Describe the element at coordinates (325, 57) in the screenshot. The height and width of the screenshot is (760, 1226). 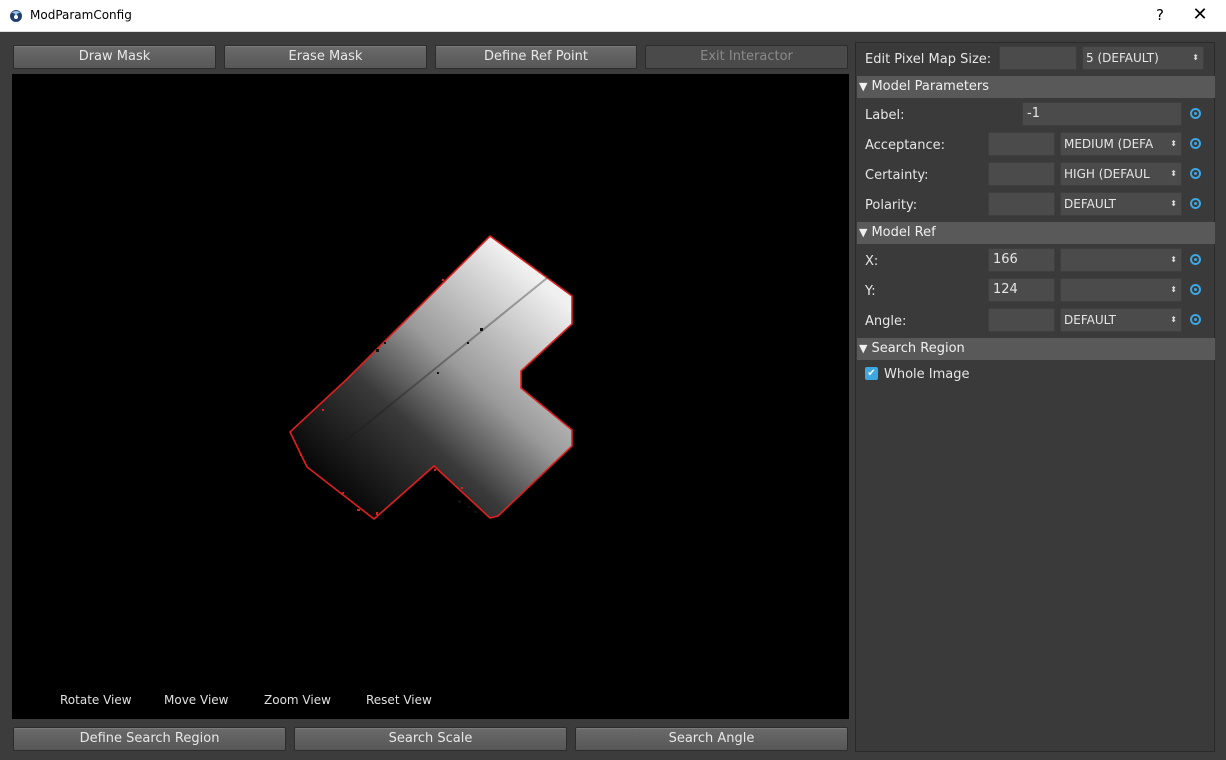
I see `erase-mask-button: Erase Mask` at that location.